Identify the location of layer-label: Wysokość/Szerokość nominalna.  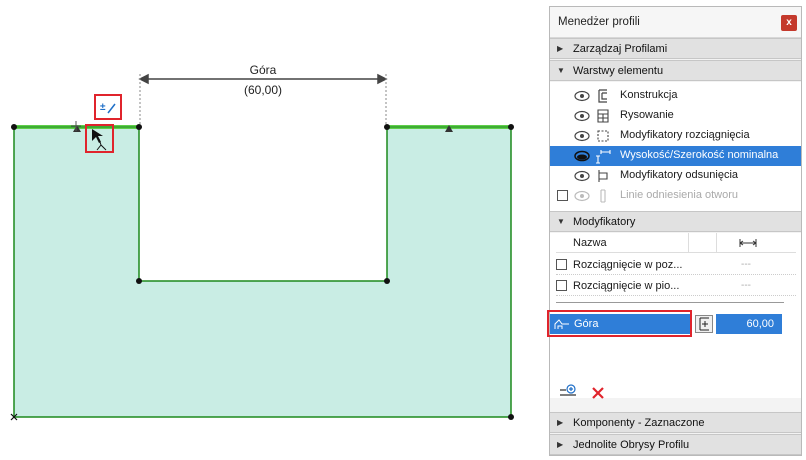
(699, 155).